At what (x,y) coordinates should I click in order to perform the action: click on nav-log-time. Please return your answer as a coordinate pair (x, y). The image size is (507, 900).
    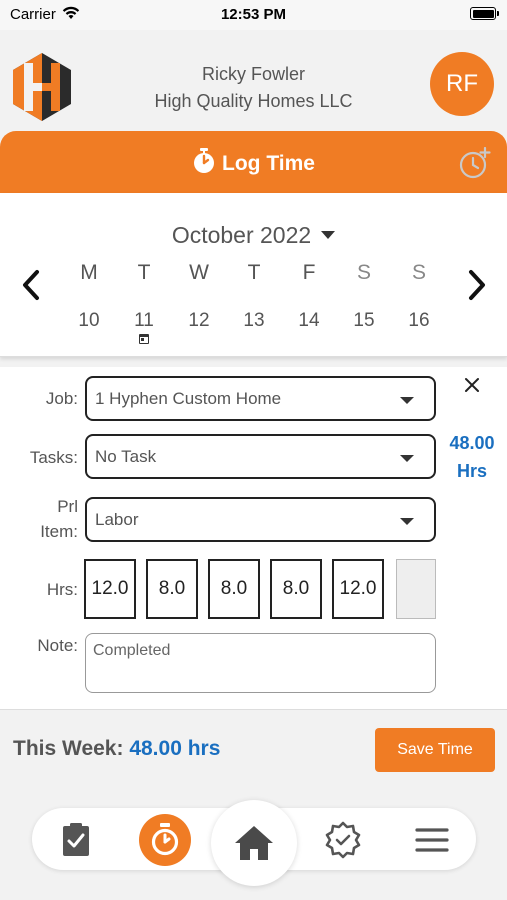
    Looking at the image, I should click on (165, 840).